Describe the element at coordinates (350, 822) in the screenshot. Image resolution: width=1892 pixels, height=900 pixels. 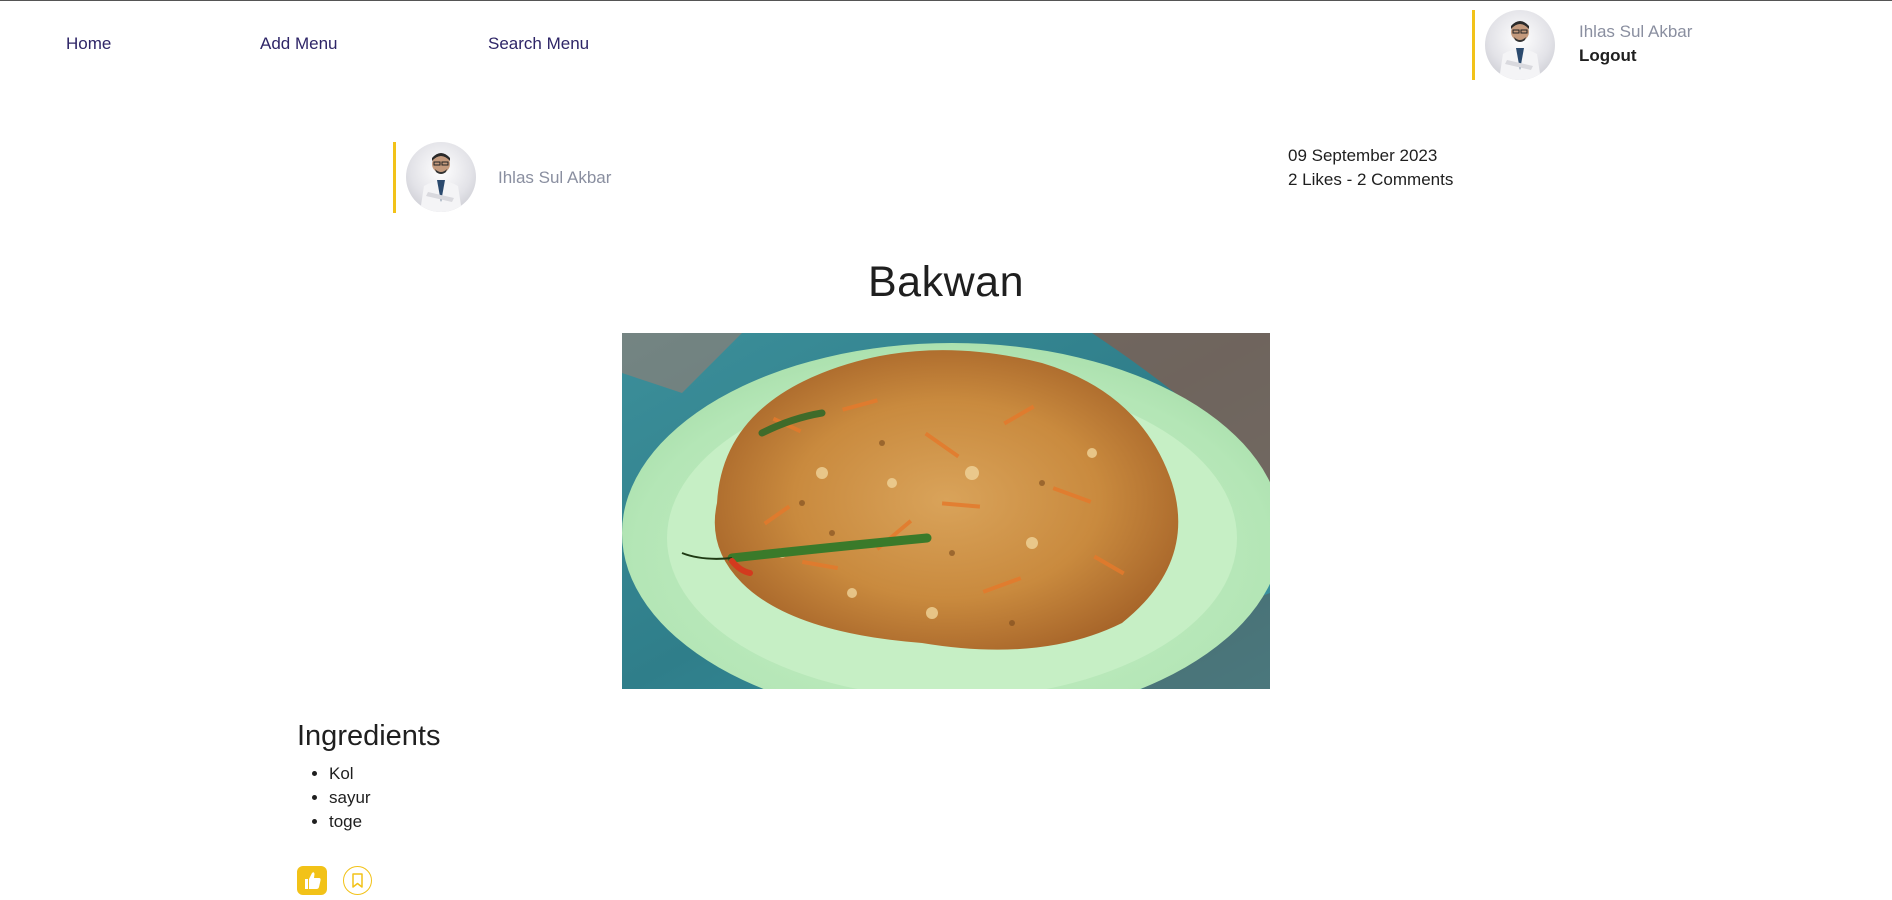
I see `ingredient-item: toge` at that location.